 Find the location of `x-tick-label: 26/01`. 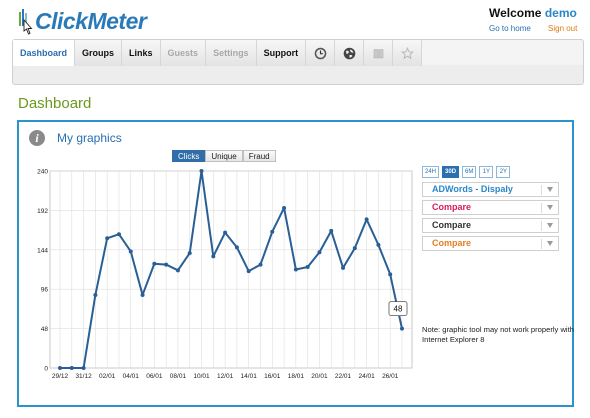

x-tick-label: 26/01 is located at coordinates (390, 376).